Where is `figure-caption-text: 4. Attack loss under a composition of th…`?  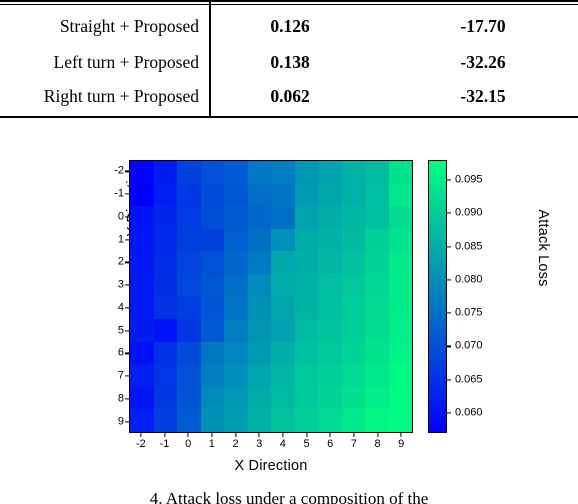 figure-caption-text: 4. Attack loss under a composition of th… is located at coordinates (289, 496).